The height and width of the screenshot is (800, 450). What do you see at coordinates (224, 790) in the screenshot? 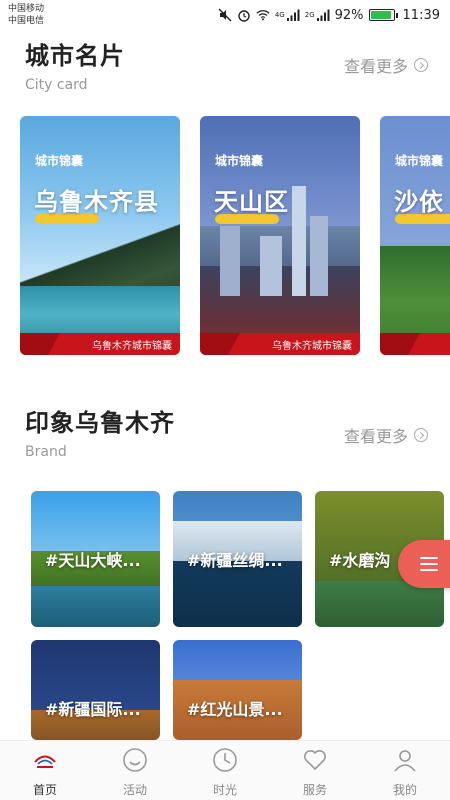
I see `tab-label: 时光` at bounding box center [224, 790].